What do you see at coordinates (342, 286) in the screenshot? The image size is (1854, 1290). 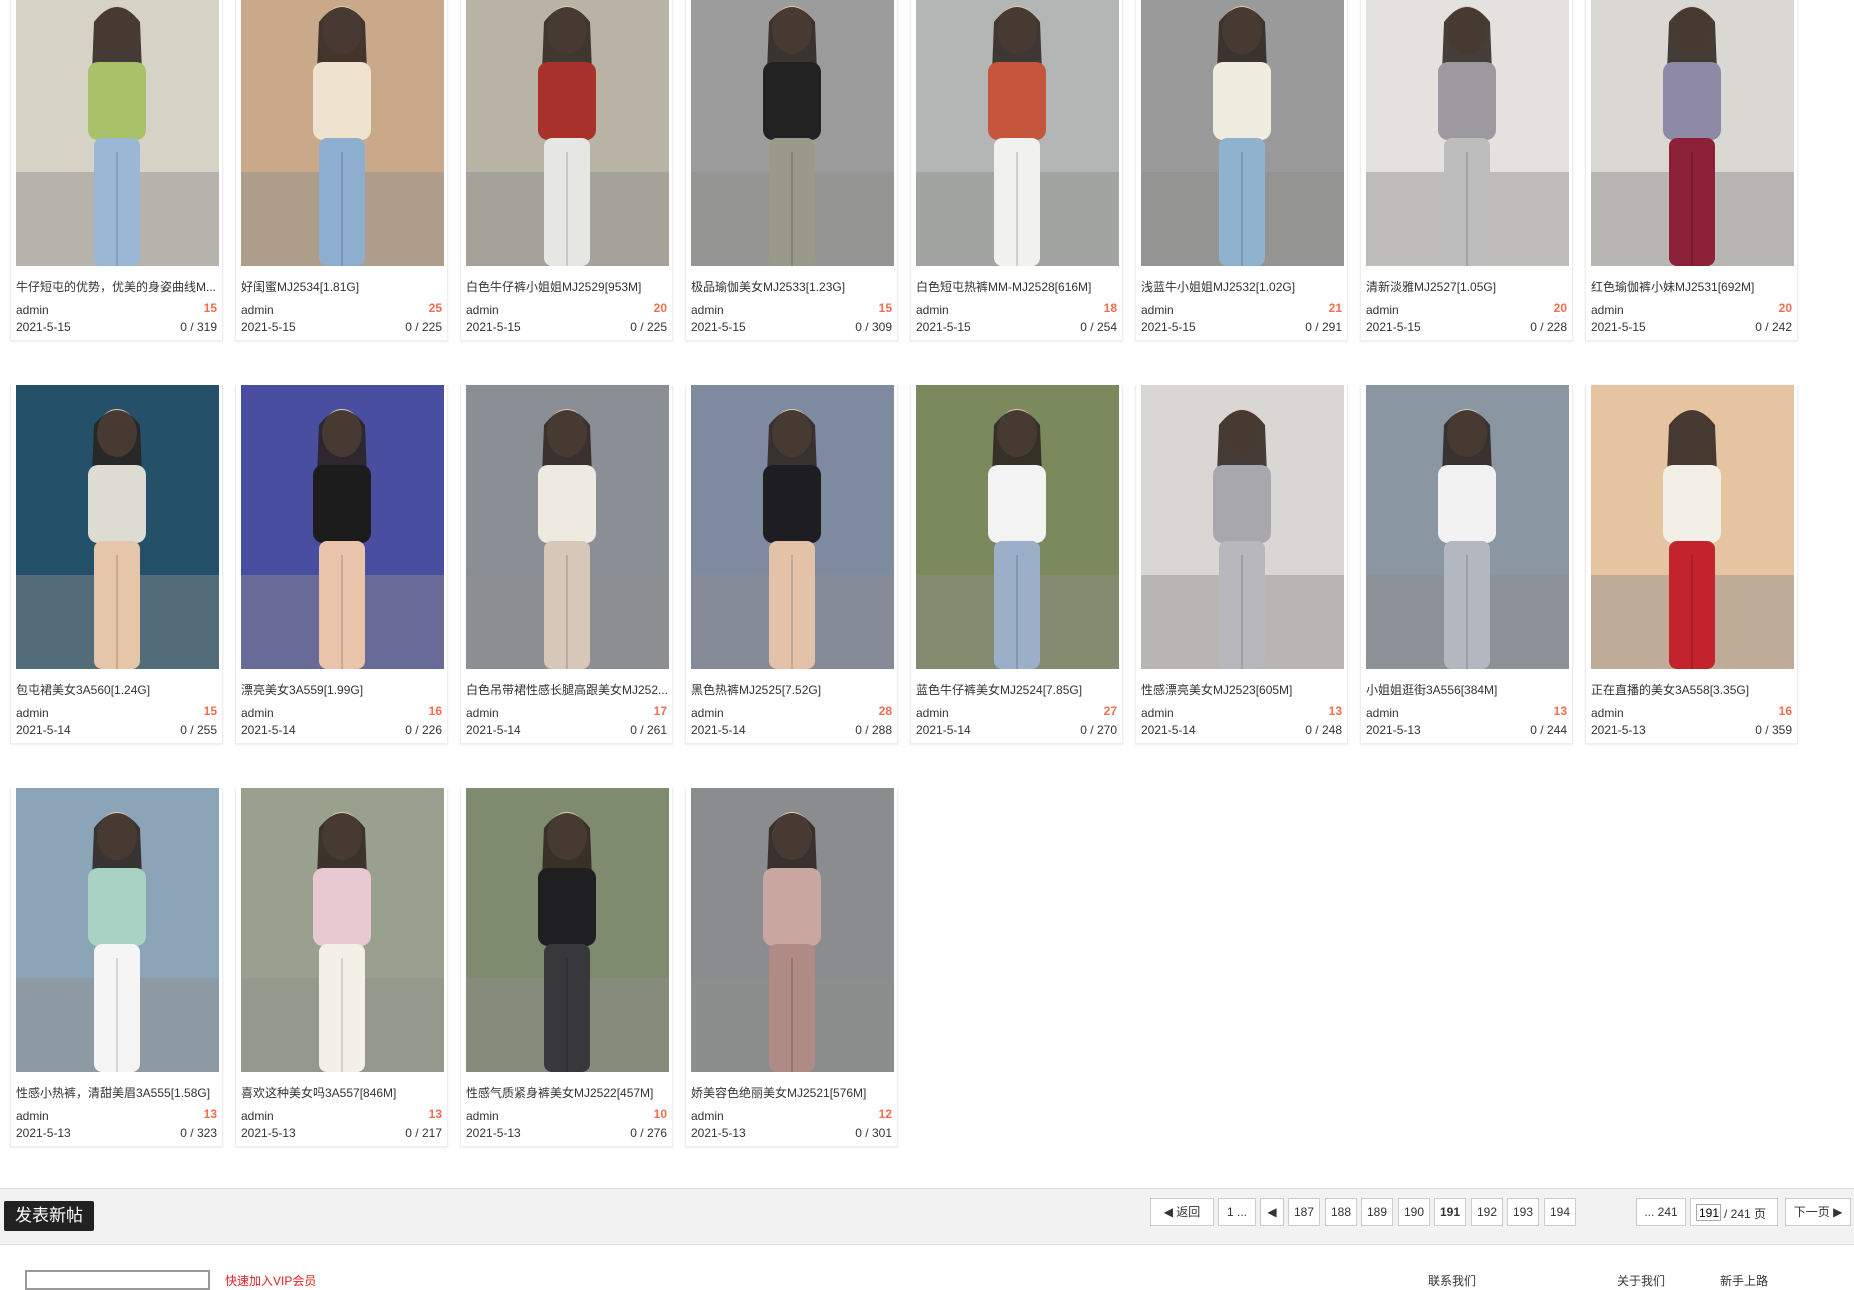 I see `thread-title: 好闺蜜MJ2534[1.81G]` at bounding box center [342, 286].